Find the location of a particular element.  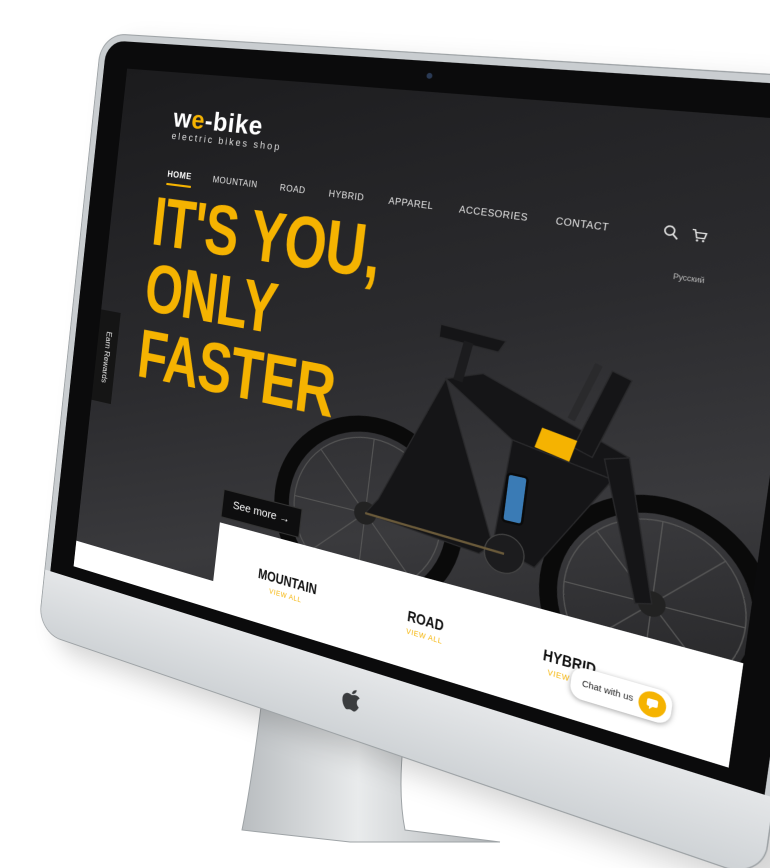

chat-bubble-icon is located at coordinates (652, 704).